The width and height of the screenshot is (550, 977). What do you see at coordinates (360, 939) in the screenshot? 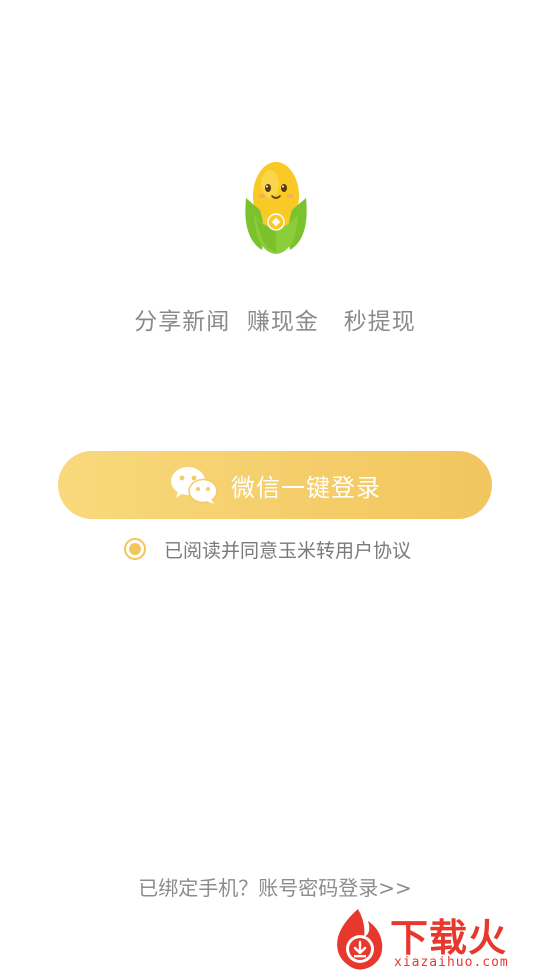
I see `download-flame-icon` at bounding box center [360, 939].